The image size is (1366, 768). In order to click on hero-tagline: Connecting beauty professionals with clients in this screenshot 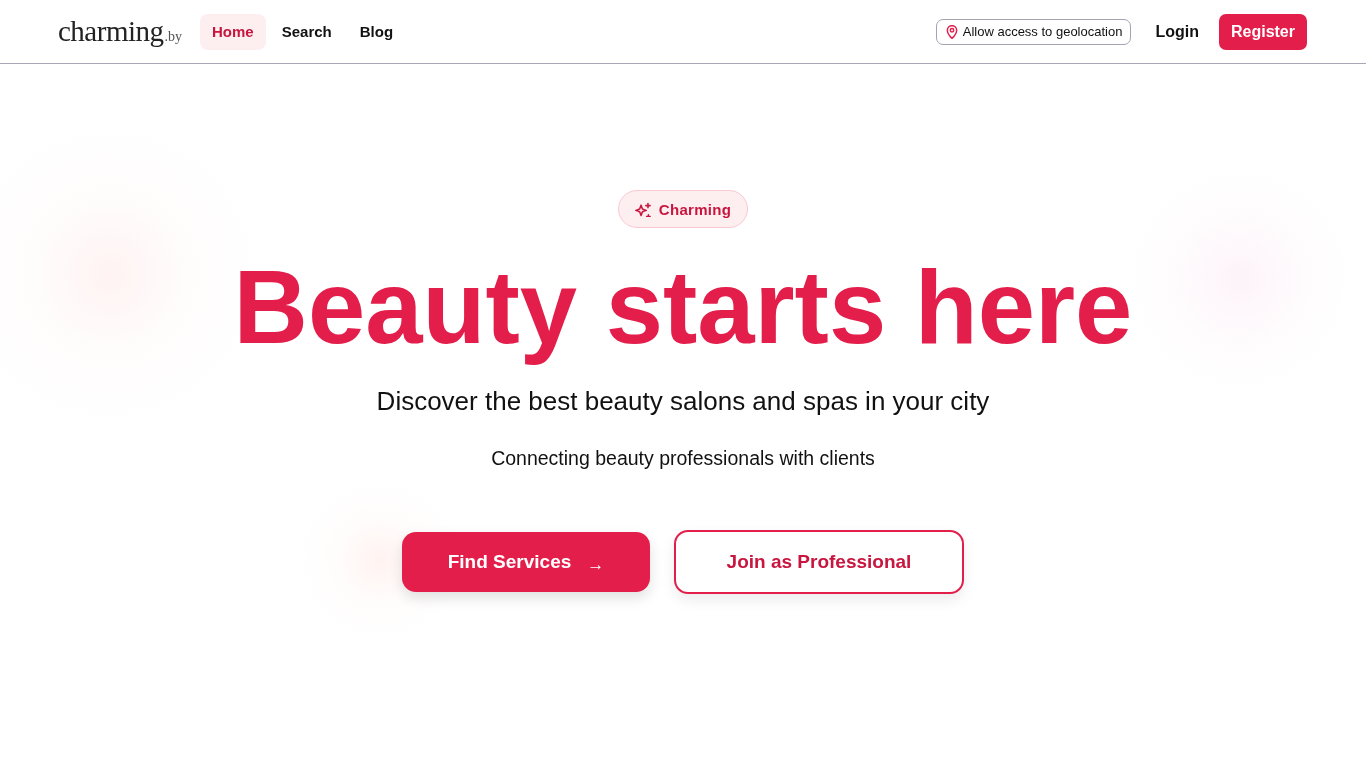, I will do `click(683, 458)`.